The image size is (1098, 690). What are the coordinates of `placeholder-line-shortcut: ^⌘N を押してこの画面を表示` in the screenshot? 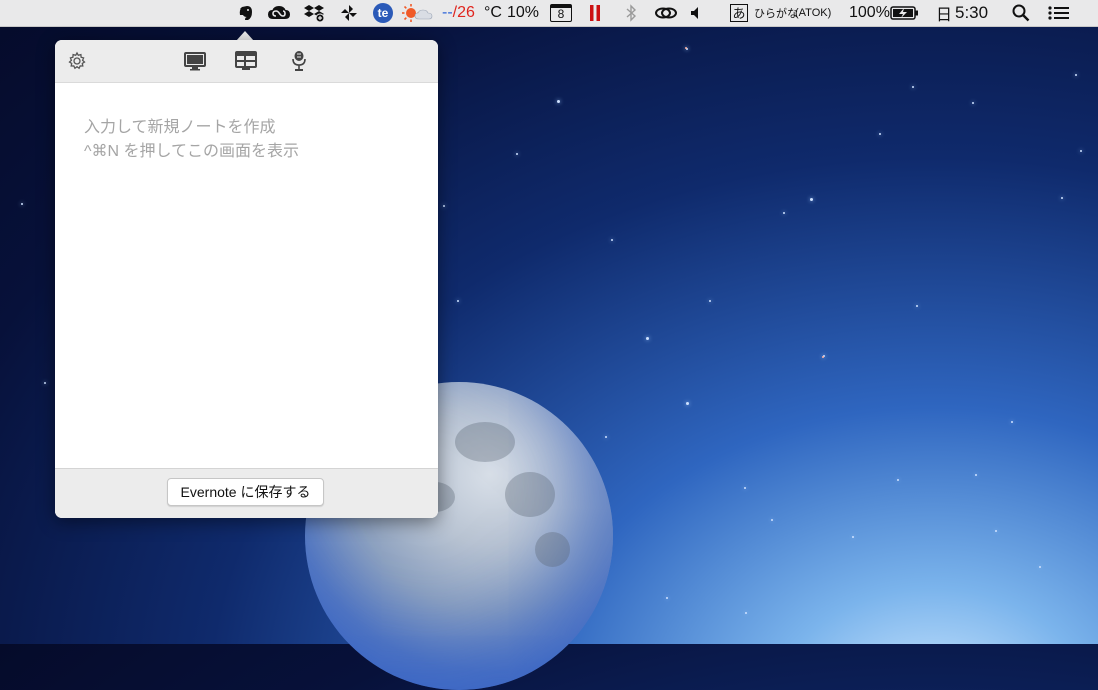 It's located at (192, 151).